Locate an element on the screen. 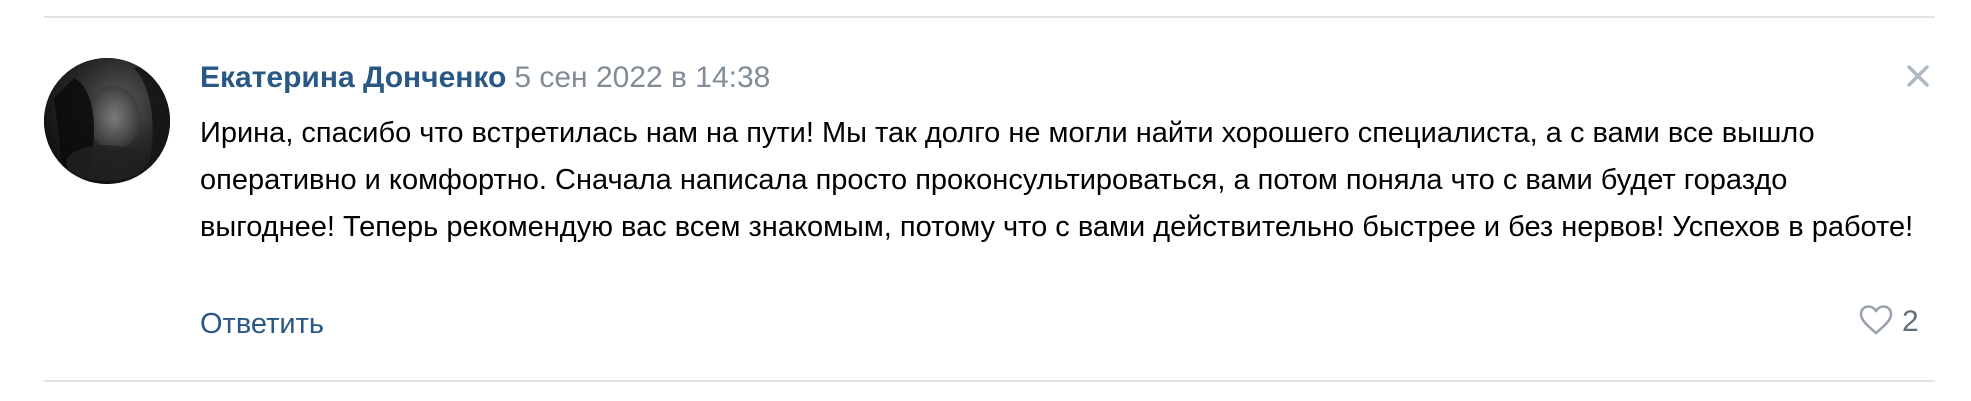 The image size is (1971, 401). reply-button: Ответить is located at coordinates (262, 324).